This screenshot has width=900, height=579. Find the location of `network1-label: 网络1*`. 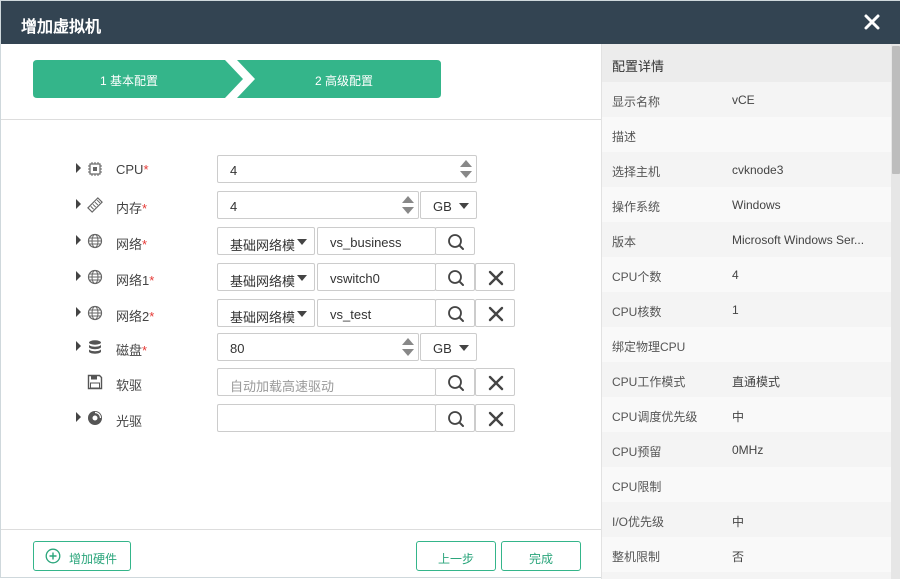

network1-label: 网络1* is located at coordinates (135, 280).